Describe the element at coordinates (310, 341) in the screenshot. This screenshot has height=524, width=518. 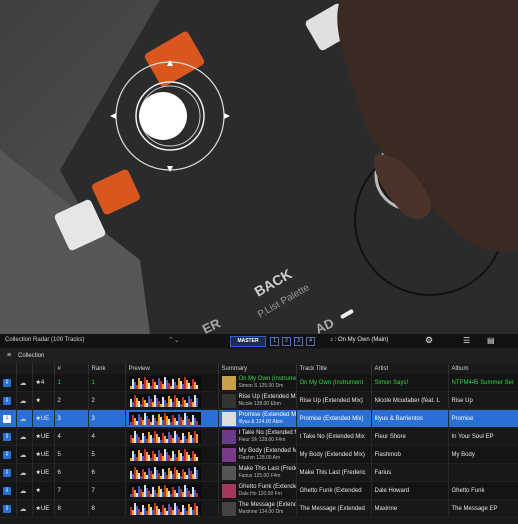
I see `deck-4-button: 4` at that location.